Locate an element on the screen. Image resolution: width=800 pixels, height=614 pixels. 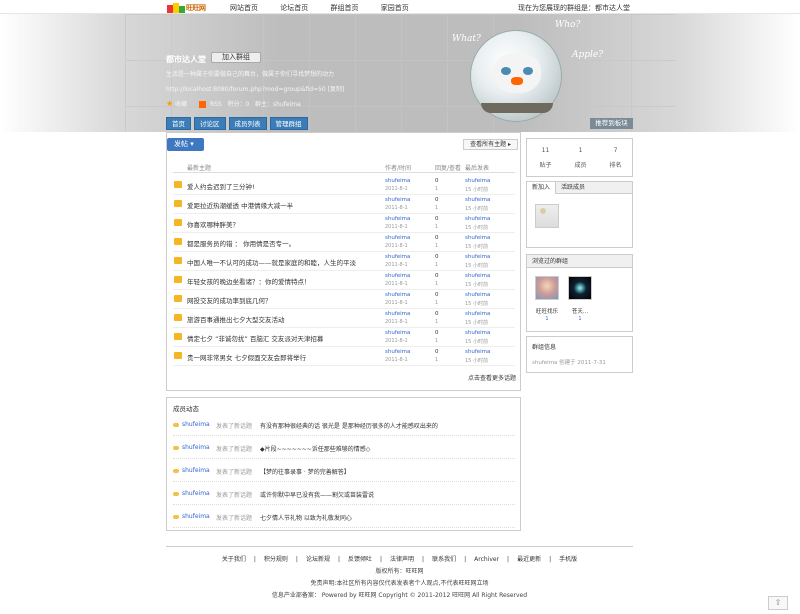
topic-replies: 0 is located at coordinates (437, 238).